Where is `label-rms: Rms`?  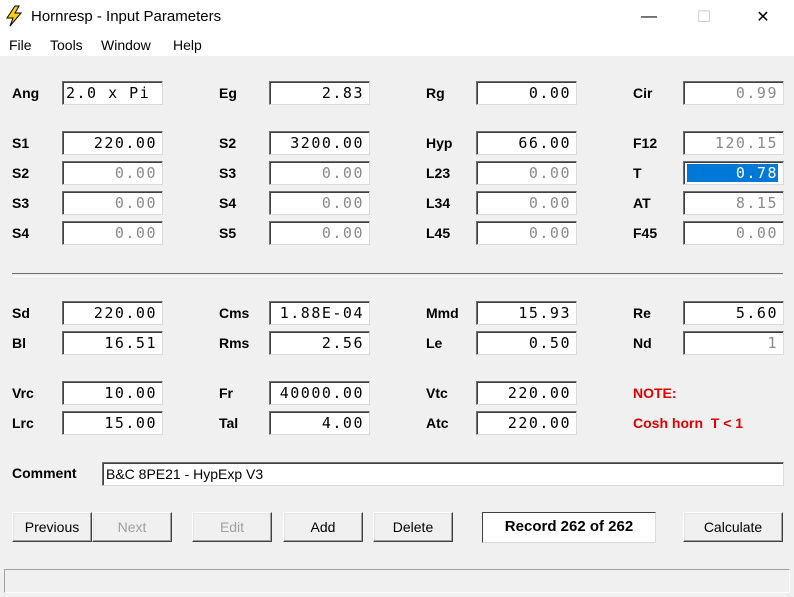 label-rms: Rms is located at coordinates (234, 343).